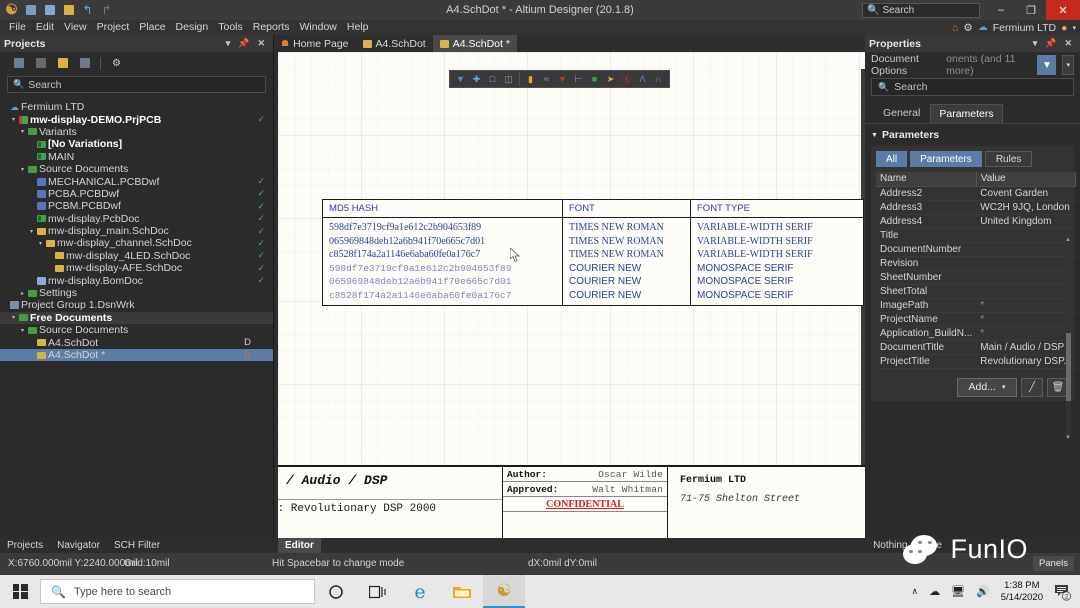 This screenshot has height=608, width=1080. What do you see at coordinates (578, 79) in the screenshot?
I see `place-port-icon: ⊢` at bounding box center [578, 79].